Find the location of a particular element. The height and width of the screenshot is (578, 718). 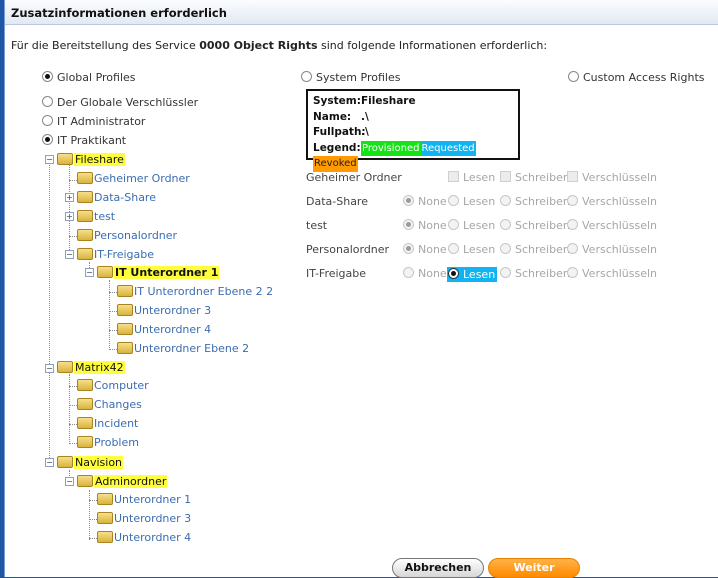

tree-node: Unterordner 1 is located at coordinates (144, 500).